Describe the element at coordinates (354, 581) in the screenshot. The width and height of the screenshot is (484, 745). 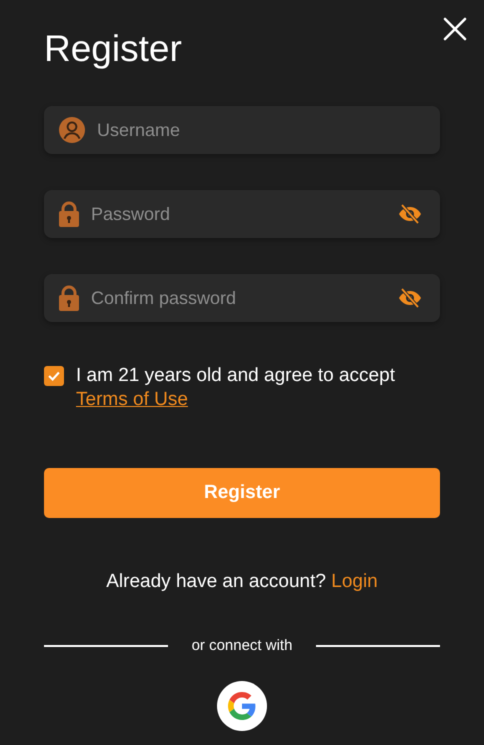
I see `login-link: Login` at that location.